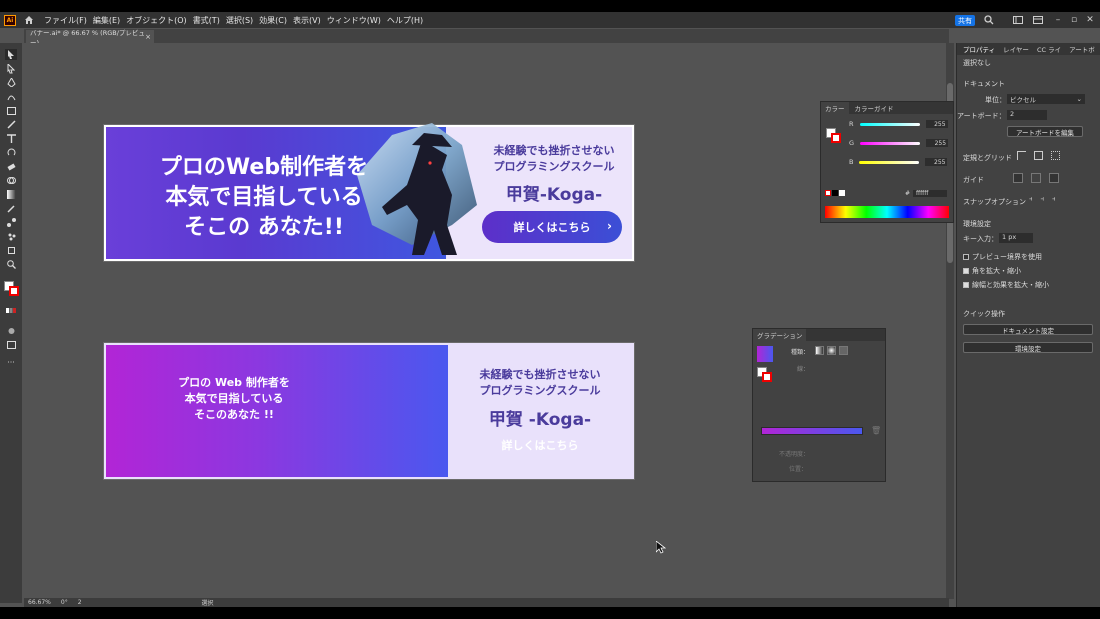  What do you see at coordinates (273, 20) in the screenshot?
I see `menu-effect: 効果(C)` at bounding box center [273, 20].